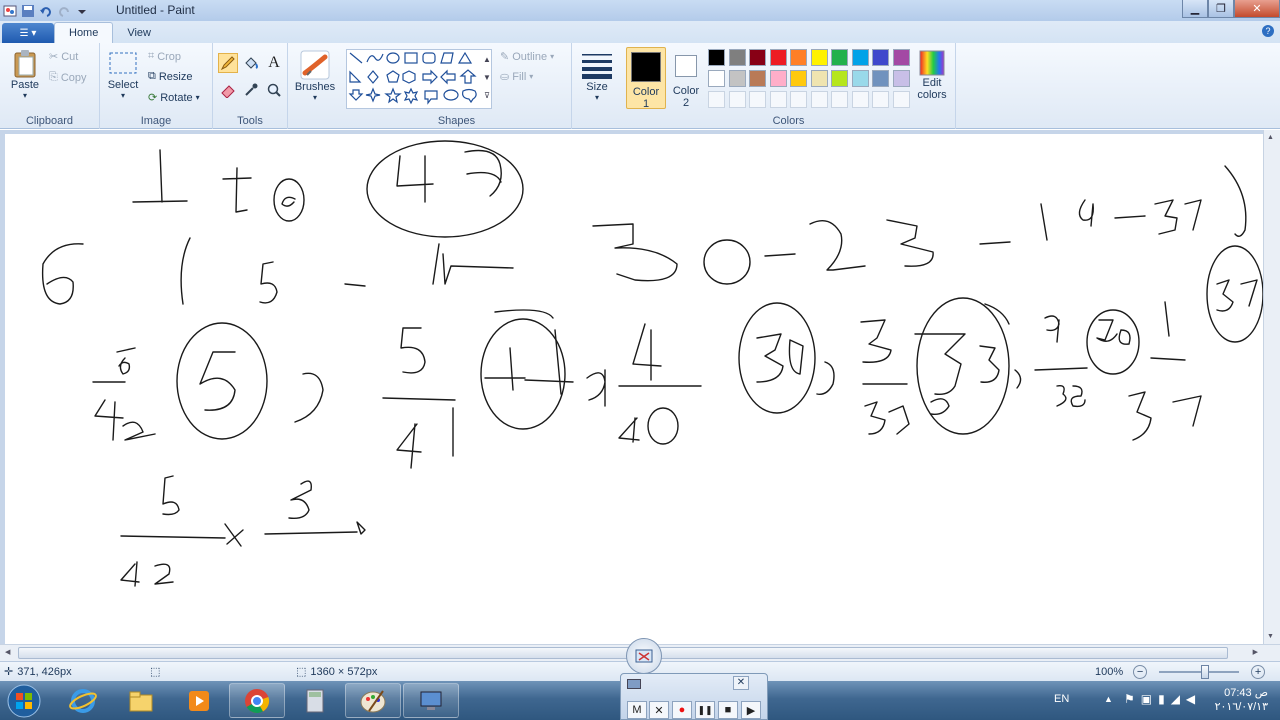 This screenshot has width=1280, height=720. What do you see at coordinates (141, 700) in the screenshot?
I see `taskbar-explorer` at bounding box center [141, 700].